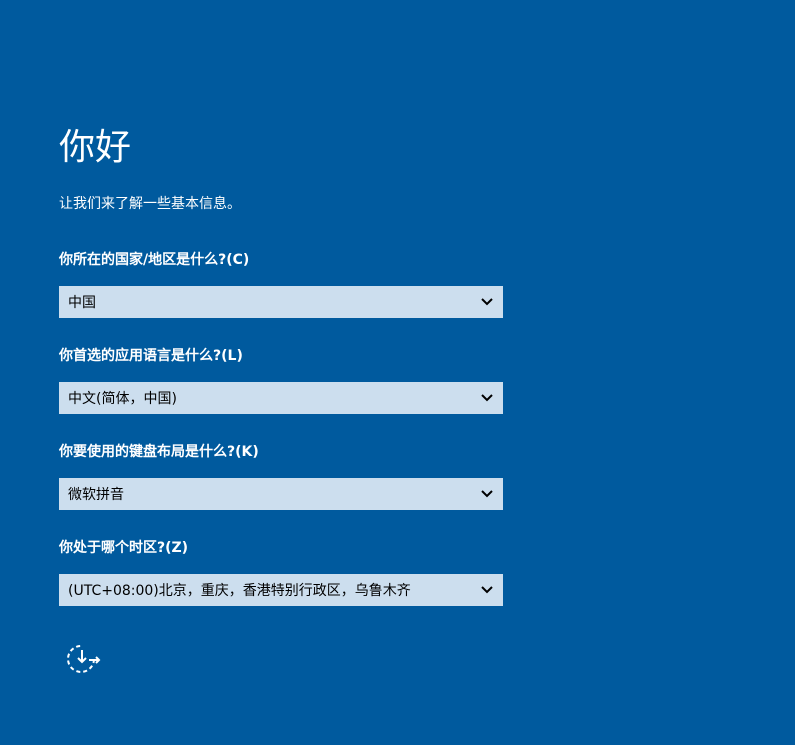 This screenshot has width=795, height=745. I want to click on region-select-value: 中国, so click(82, 303).